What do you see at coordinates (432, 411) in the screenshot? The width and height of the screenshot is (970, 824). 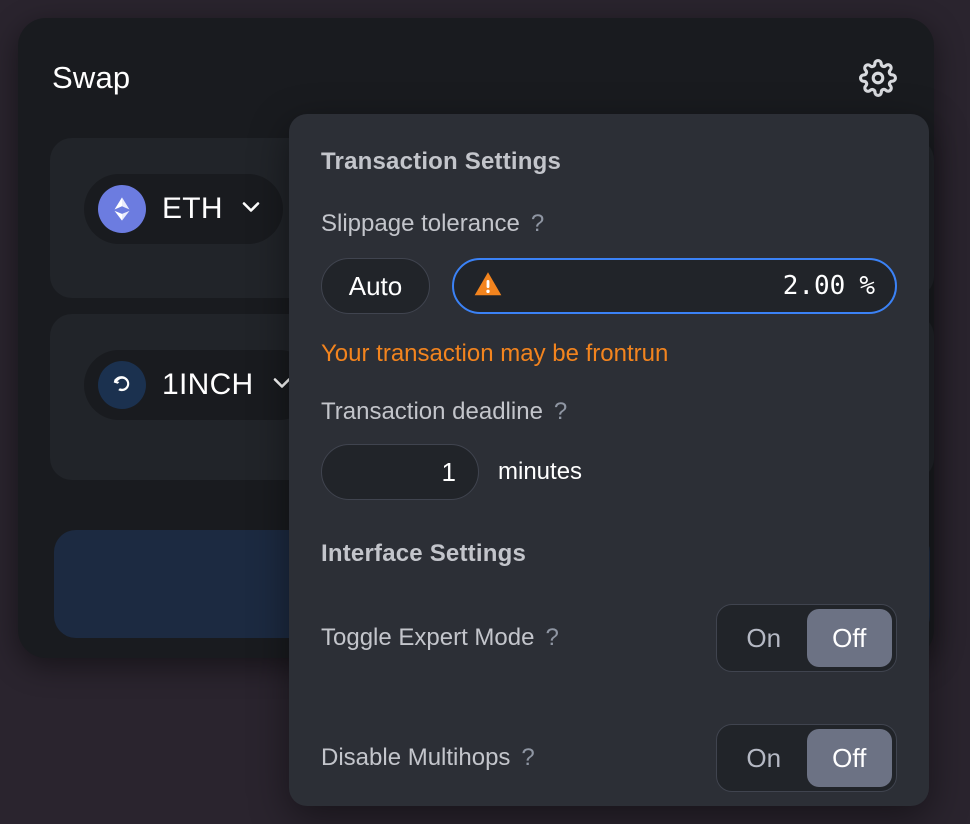 I see `transaction-deadline-label: Transaction deadline` at bounding box center [432, 411].